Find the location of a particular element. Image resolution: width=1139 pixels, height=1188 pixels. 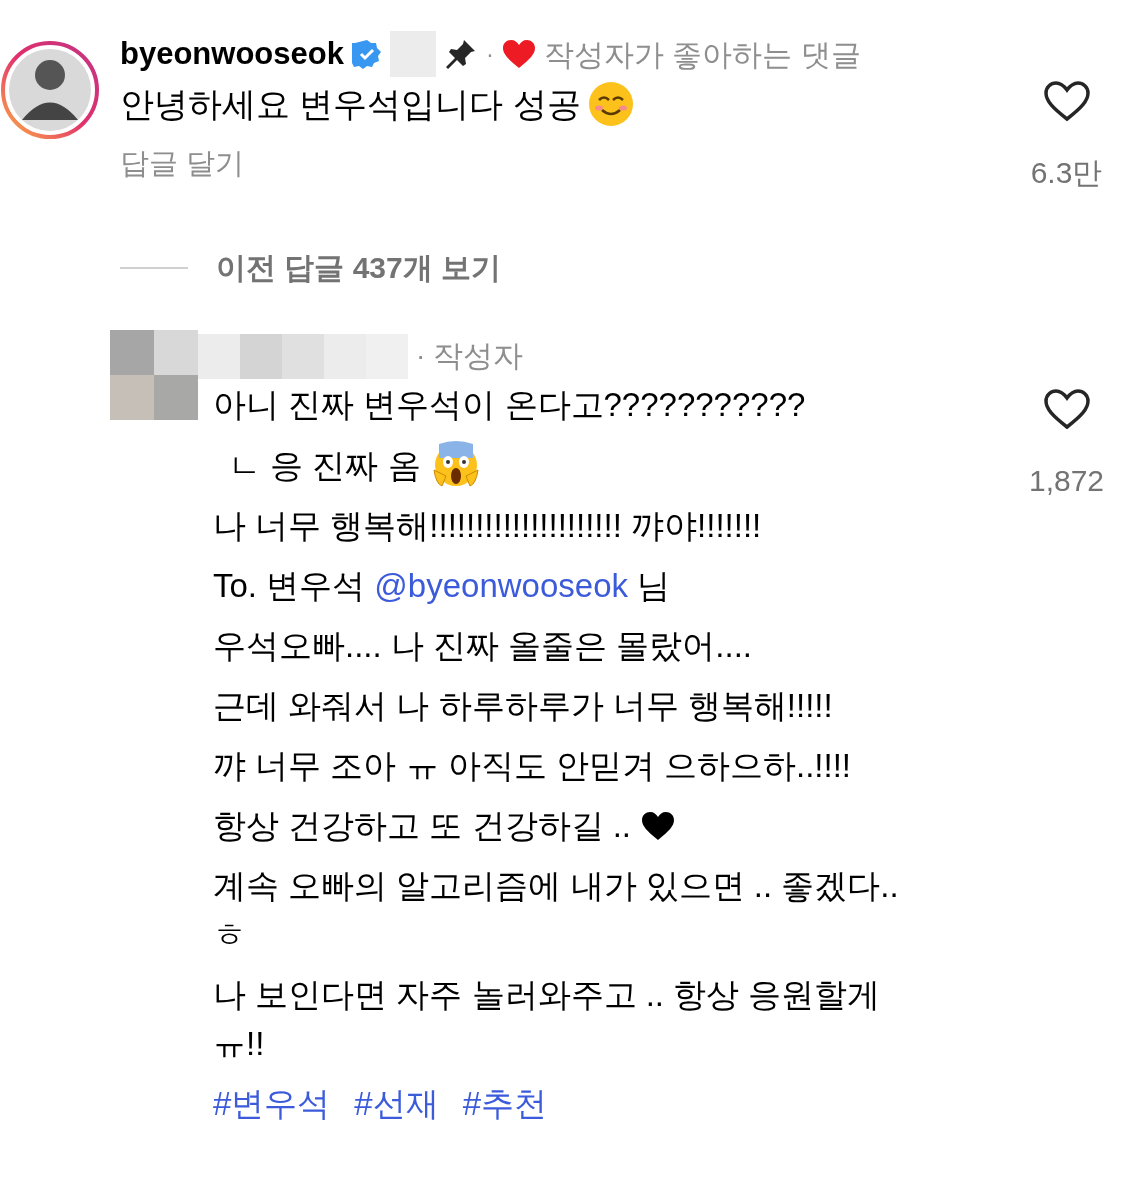

comment-line: 꺄 너무 조아 ㅠ 아직도 안믿겨 으하으하..!!!! is located at coordinates (532, 766).